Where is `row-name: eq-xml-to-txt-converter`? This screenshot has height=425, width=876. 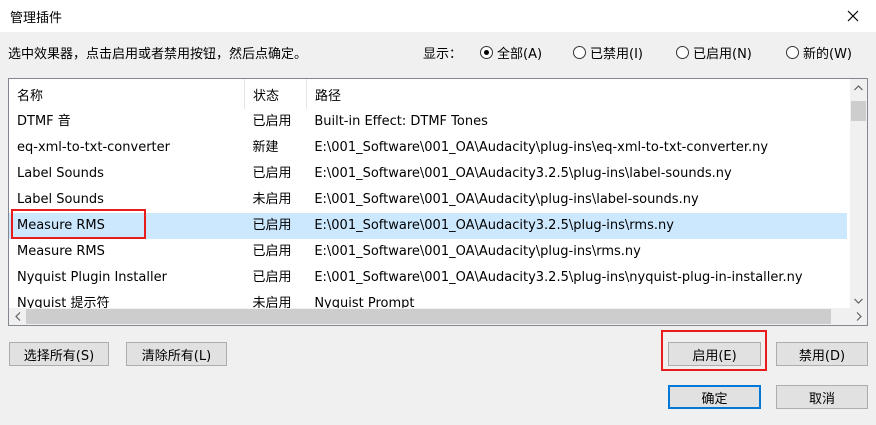 row-name: eq-xml-to-txt-converter is located at coordinates (93, 147).